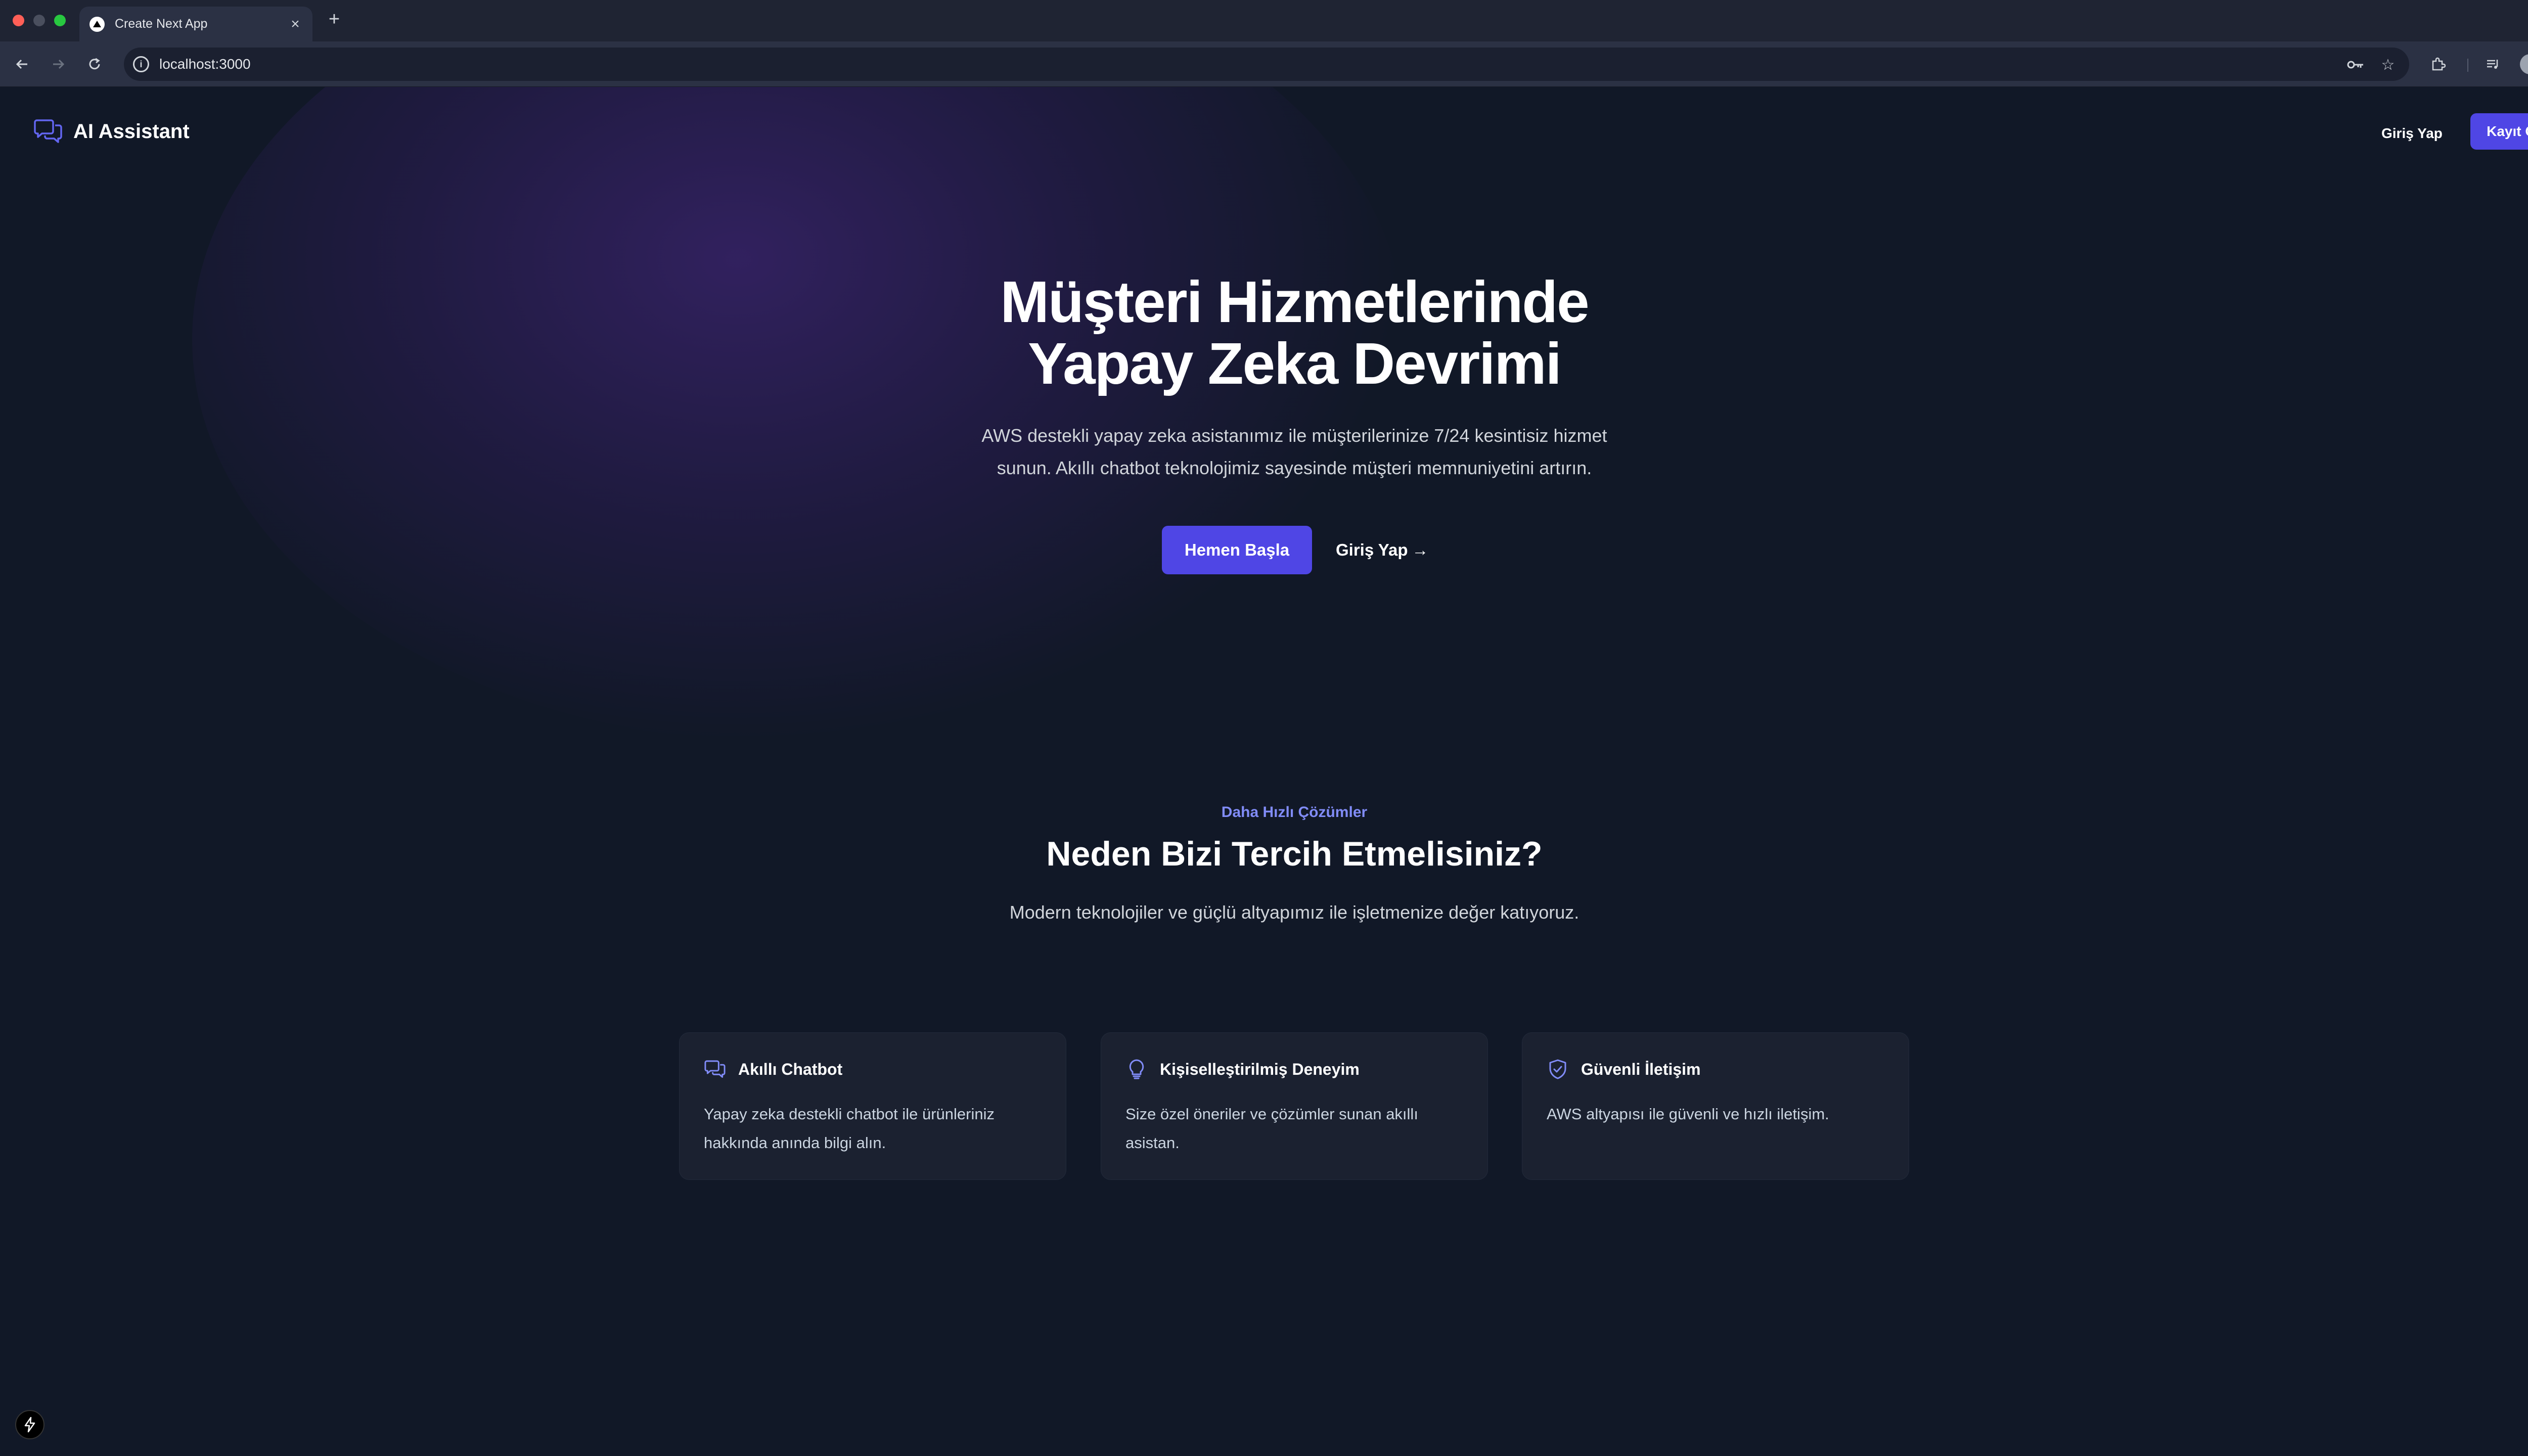 The image size is (2528, 1456). I want to click on media-controls-icon, so click(2493, 64).